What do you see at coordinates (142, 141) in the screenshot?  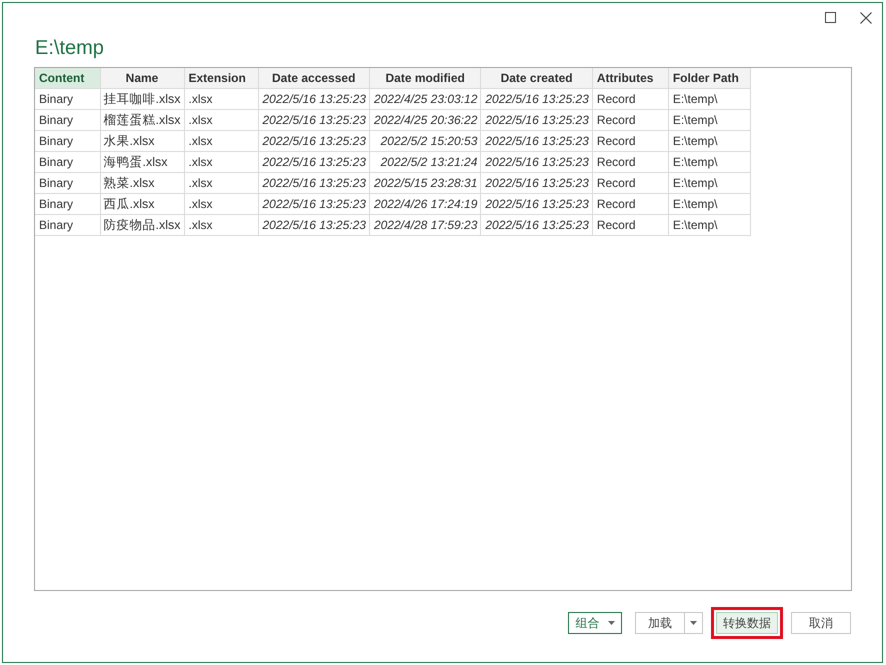 I see `table-cell: 水果.xlsx` at bounding box center [142, 141].